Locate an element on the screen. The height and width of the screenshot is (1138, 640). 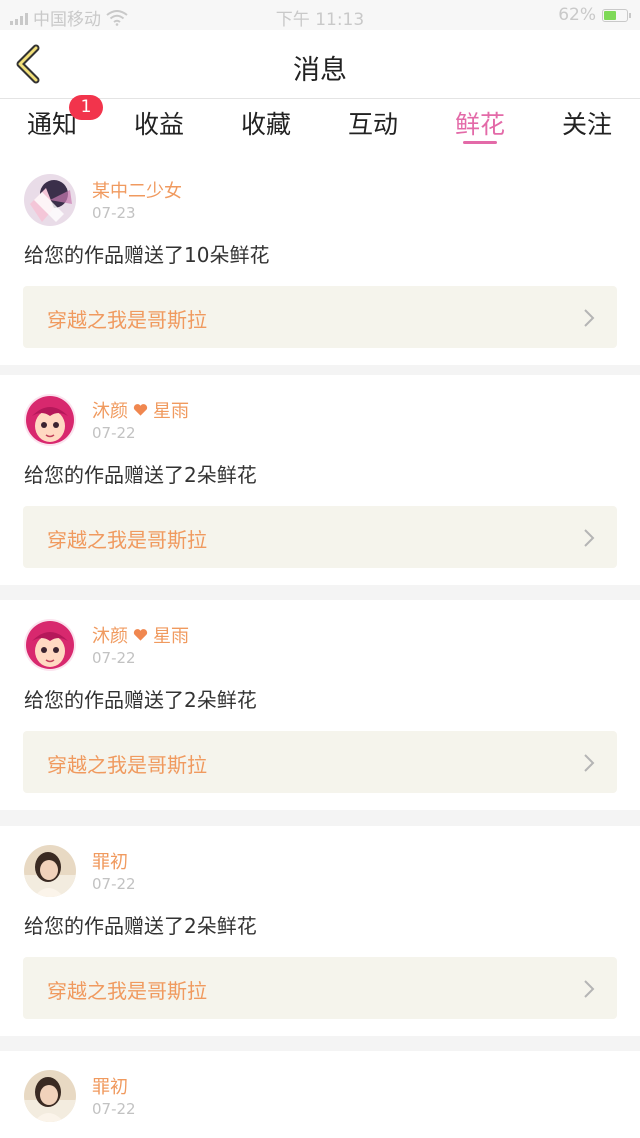
message-text: 给您的作品赠送了10朵鲜花 is located at coordinates (147, 255).